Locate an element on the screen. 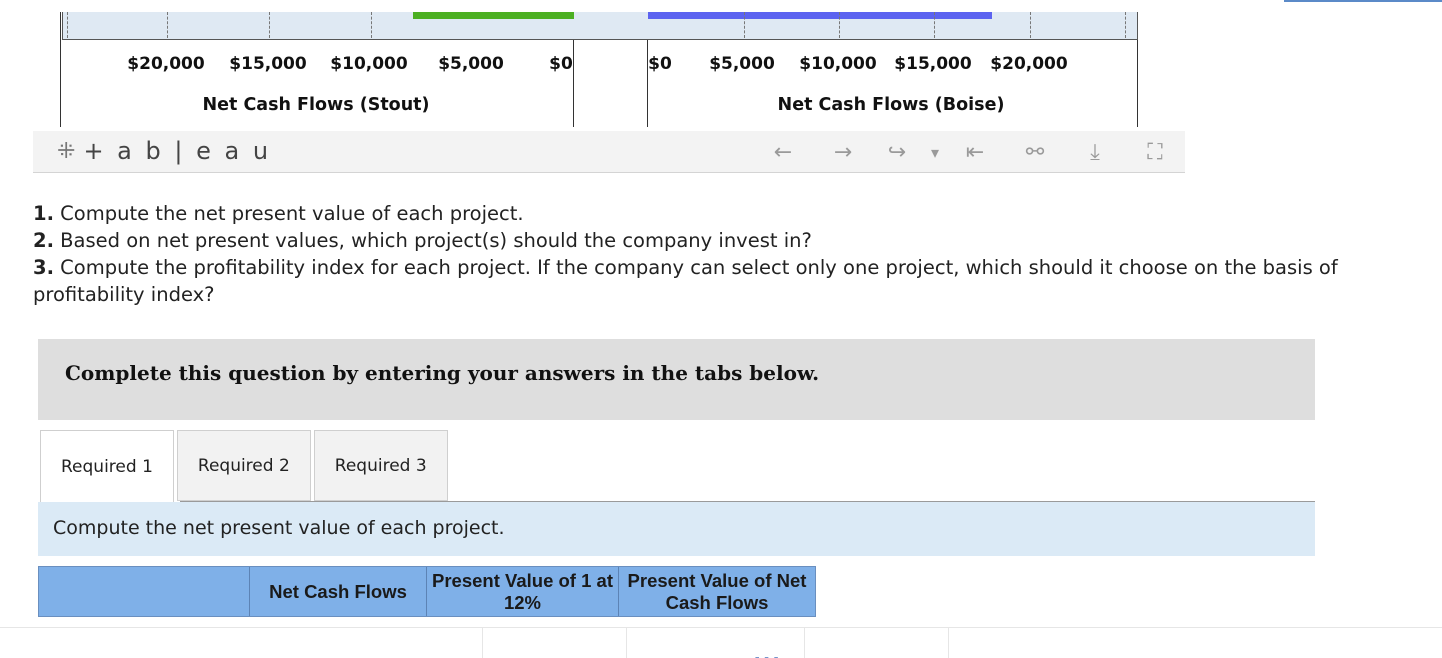  boise-axis-title: Net Cash Flows (Boise) is located at coordinates (891, 105).